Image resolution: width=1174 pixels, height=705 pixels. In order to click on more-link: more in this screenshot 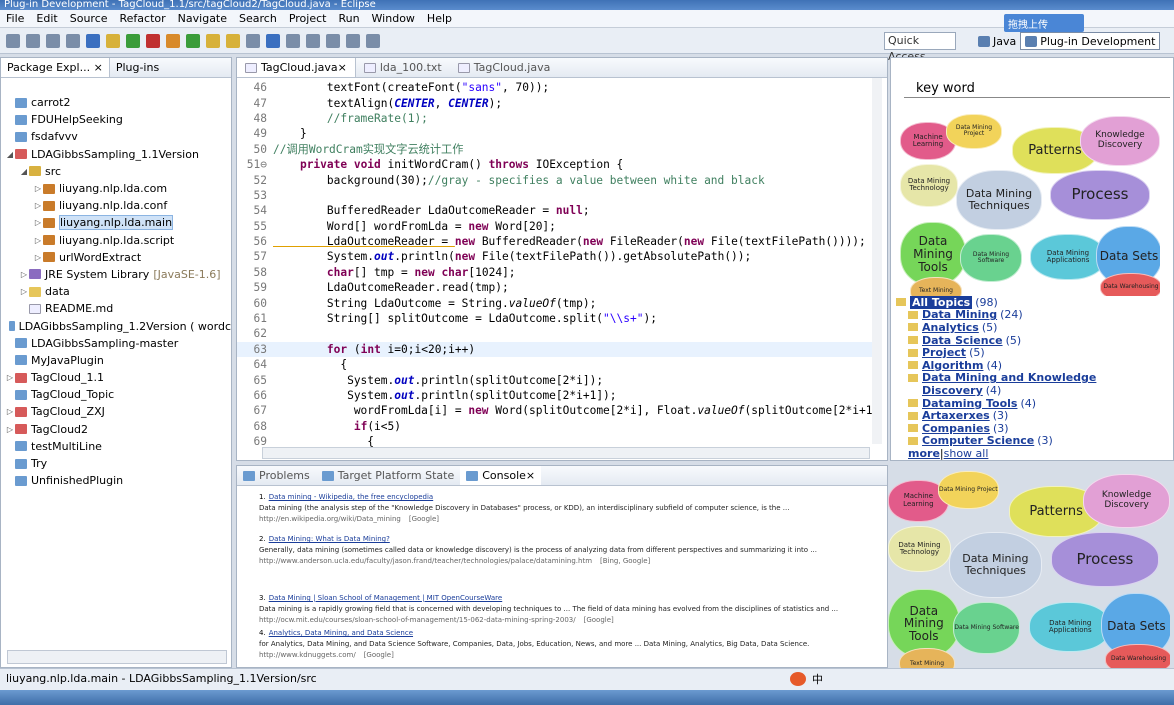, I will do `click(924, 453)`.